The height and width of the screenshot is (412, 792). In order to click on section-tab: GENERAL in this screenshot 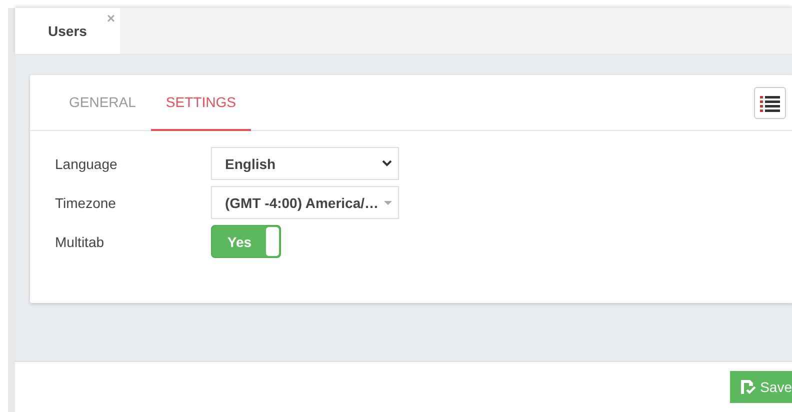, I will do `click(102, 103)`.